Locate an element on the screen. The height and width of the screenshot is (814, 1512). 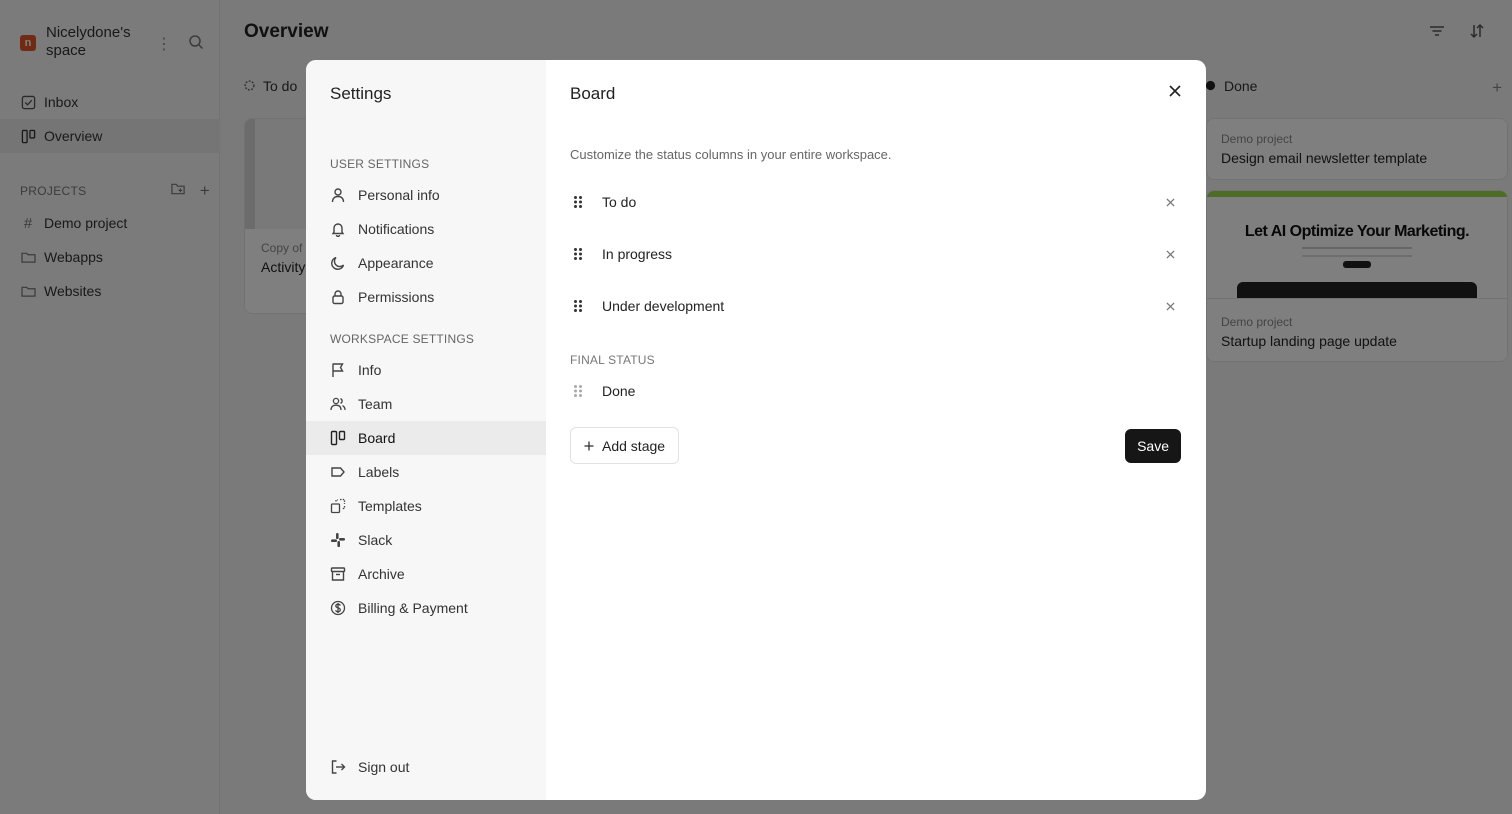
settings-item-info: Info is located at coordinates (426, 370).